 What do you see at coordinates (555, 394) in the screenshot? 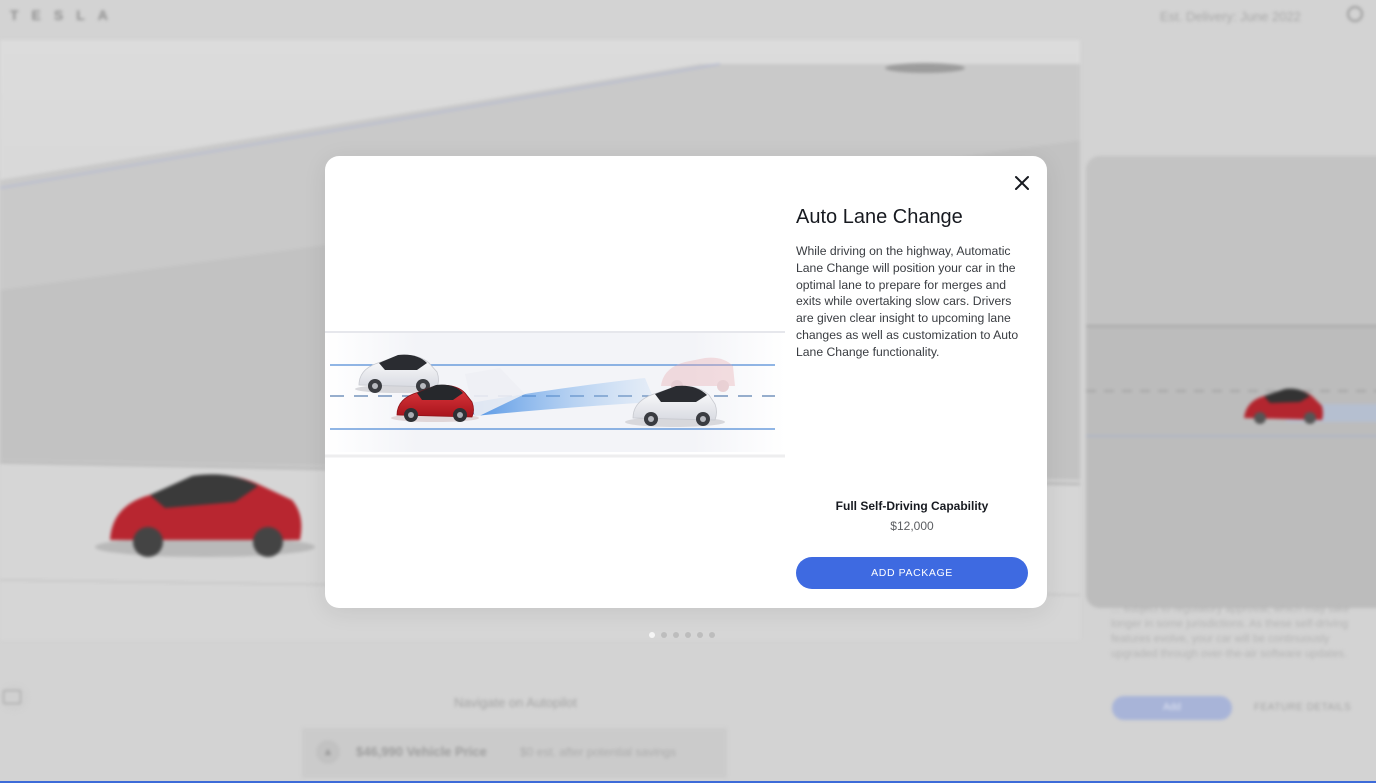
I see `lane-change-illustration` at bounding box center [555, 394].